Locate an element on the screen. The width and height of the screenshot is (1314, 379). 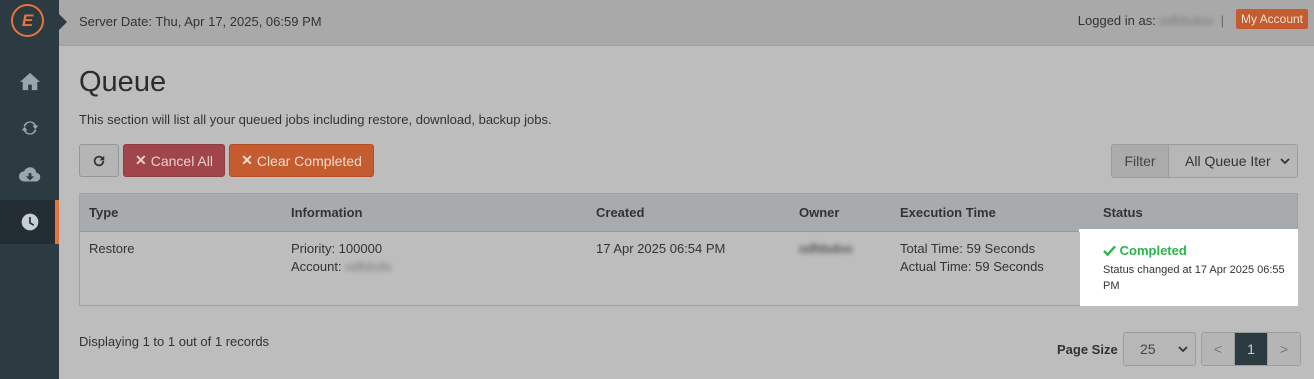
page-button-current: 1 is located at coordinates (1251, 349).